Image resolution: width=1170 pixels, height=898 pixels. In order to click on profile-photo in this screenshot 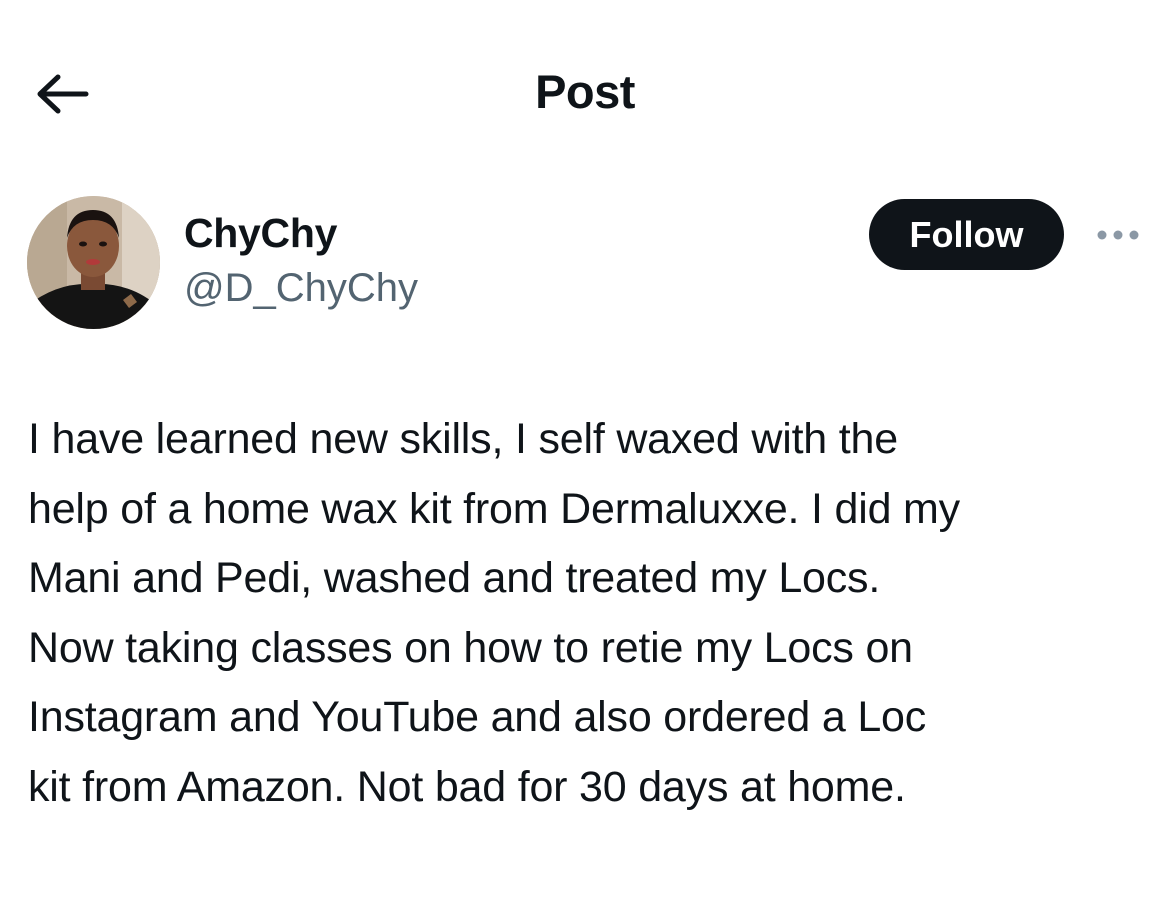, I will do `click(93, 262)`.